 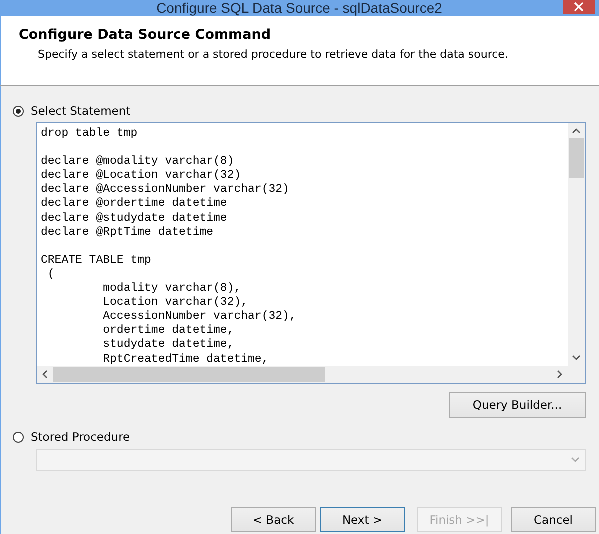 I want to click on wizard-button: Cancel, so click(x=553, y=519).